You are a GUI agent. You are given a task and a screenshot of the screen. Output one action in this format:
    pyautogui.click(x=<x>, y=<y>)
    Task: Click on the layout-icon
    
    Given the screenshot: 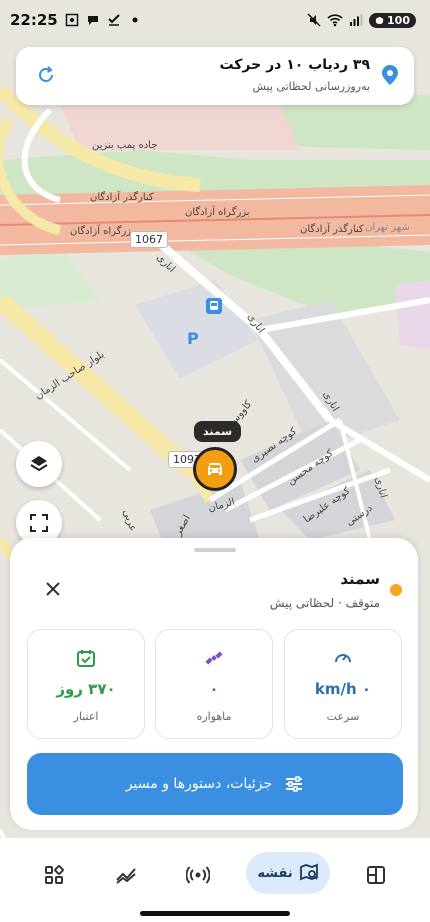 What is the action you would take?
    pyautogui.click(x=376, y=875)
    